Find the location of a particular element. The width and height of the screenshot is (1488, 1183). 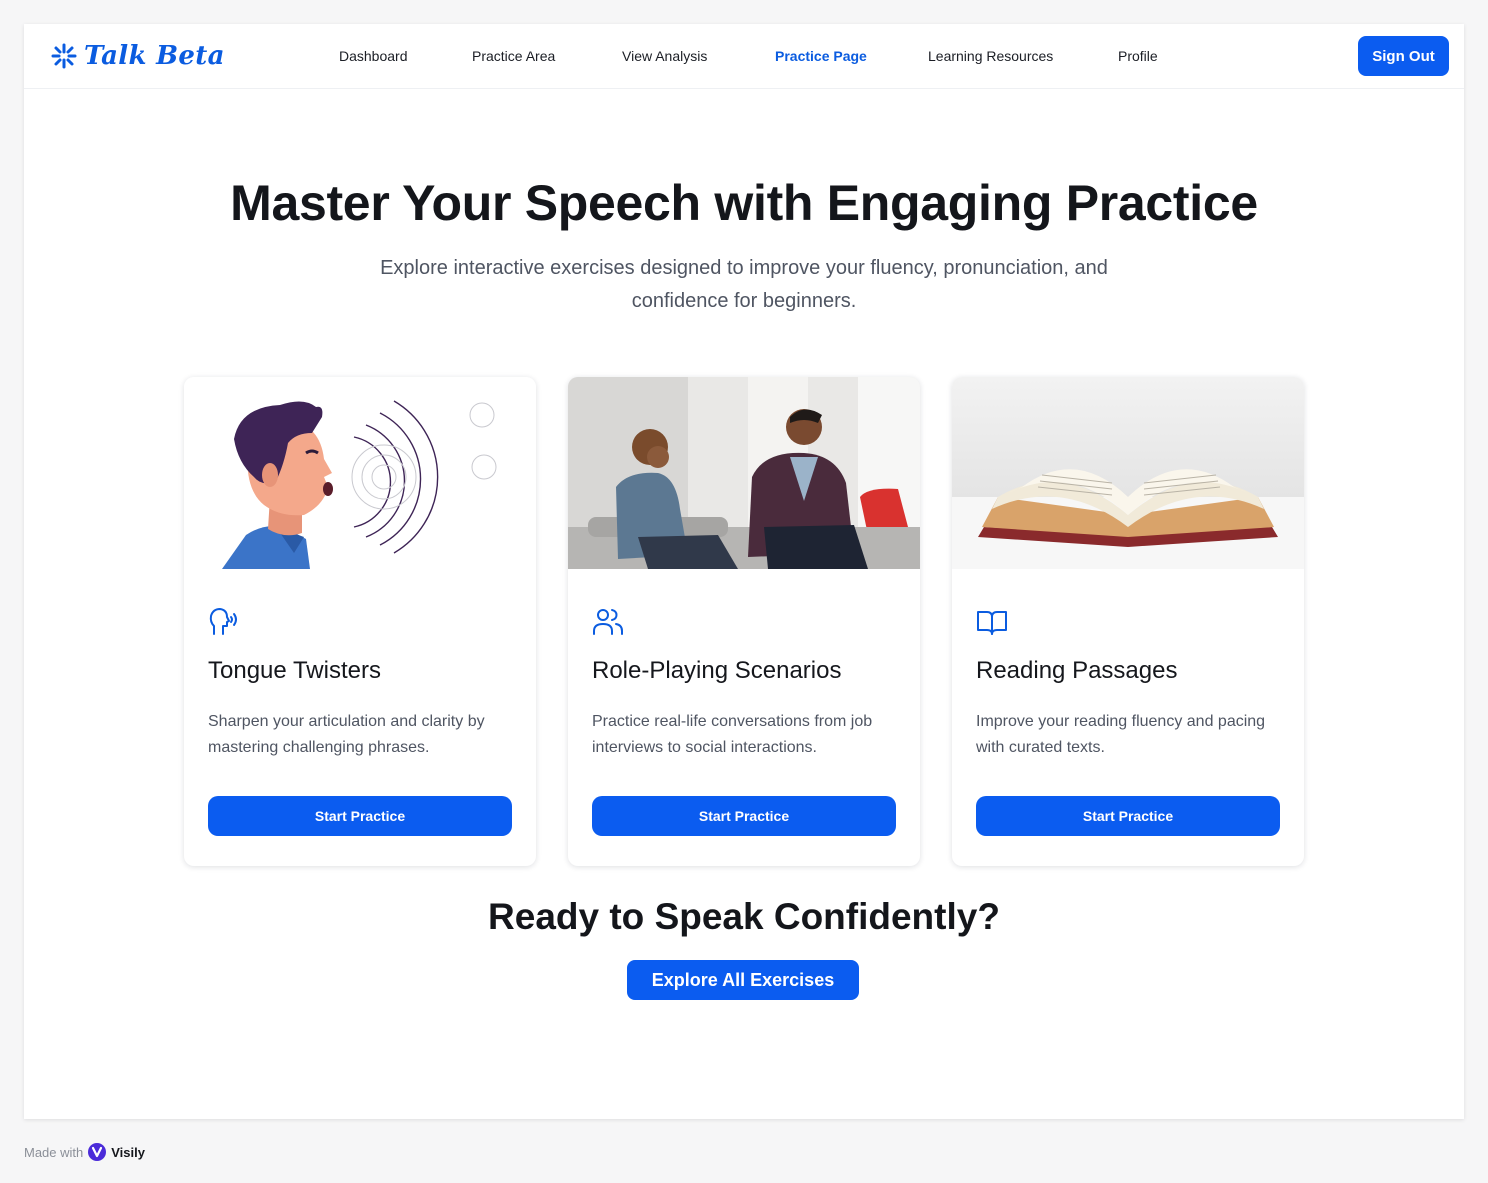

made-with-badge: Made with Visily is located at coordinates (84, 1152).